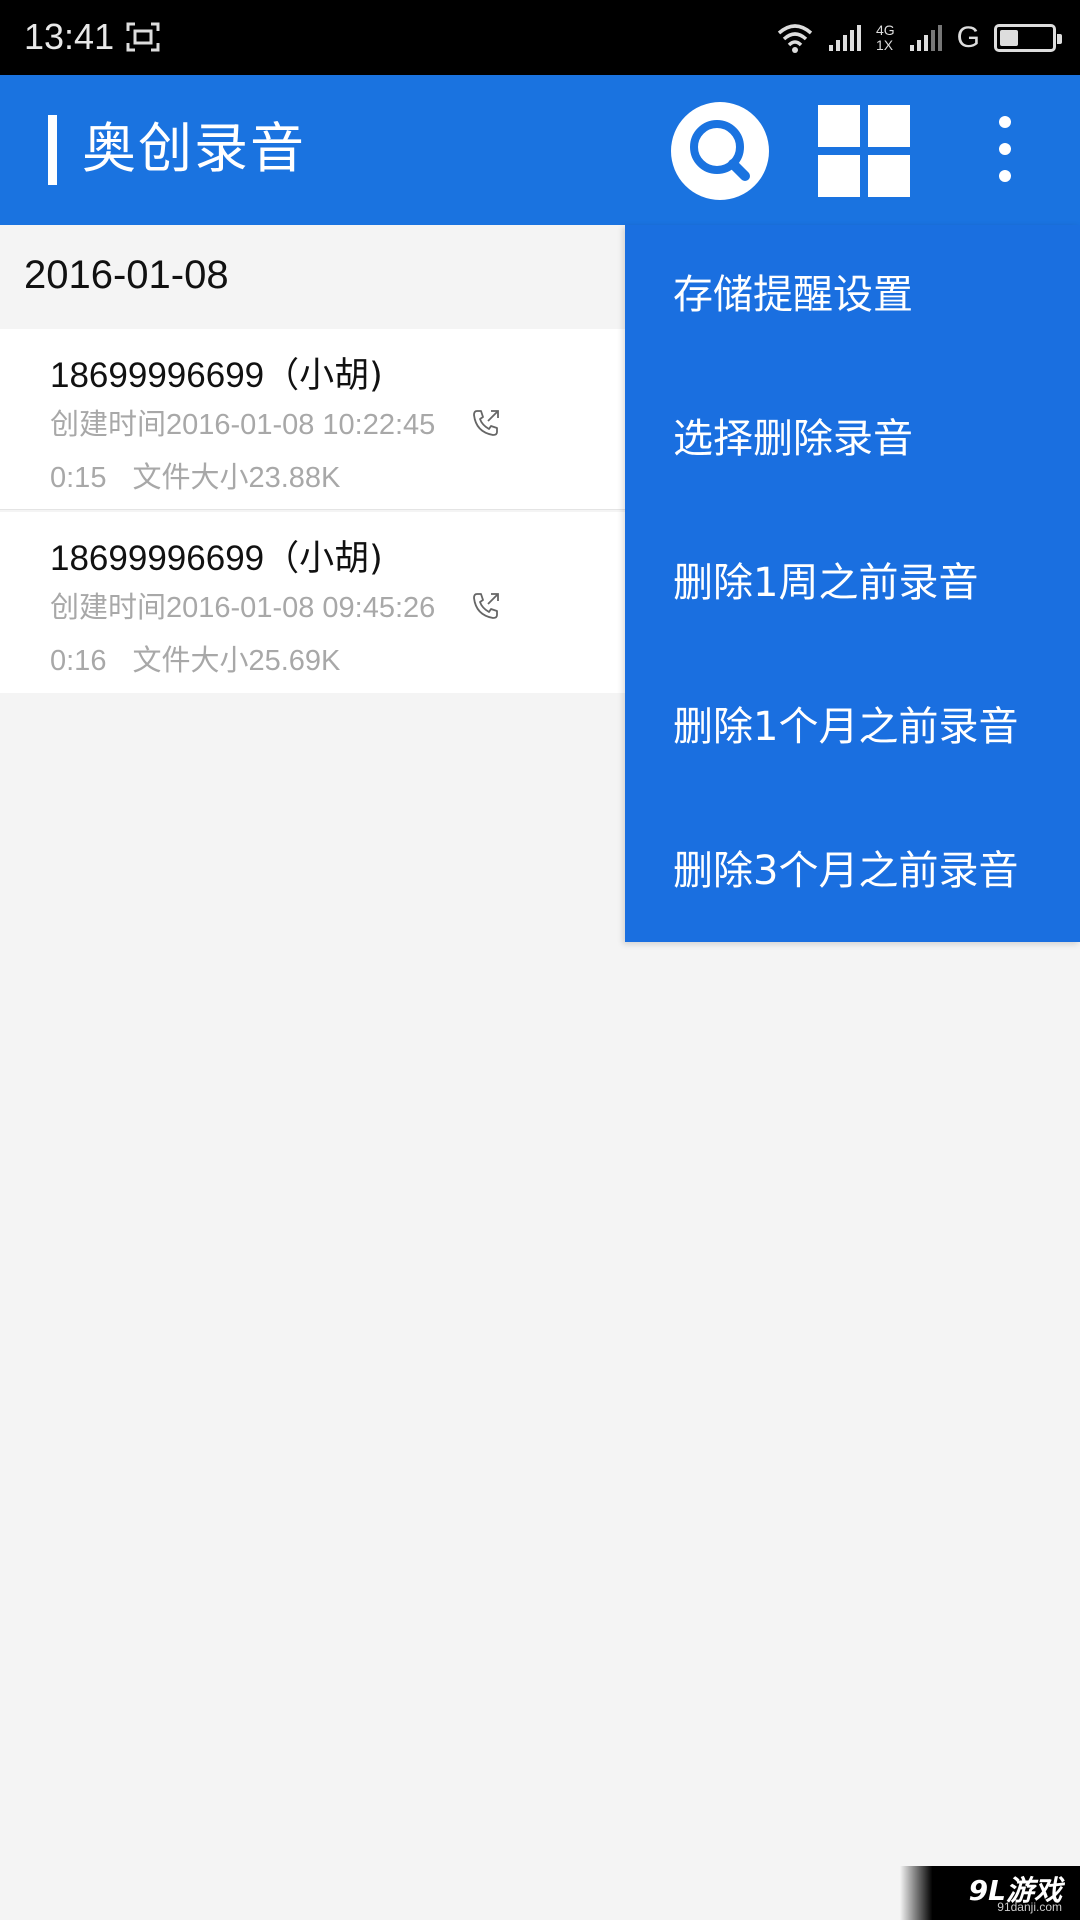 The width and height of the screenshot is (1080, 1920). I want to click on file-size: 25.69K, so click(294, 661).